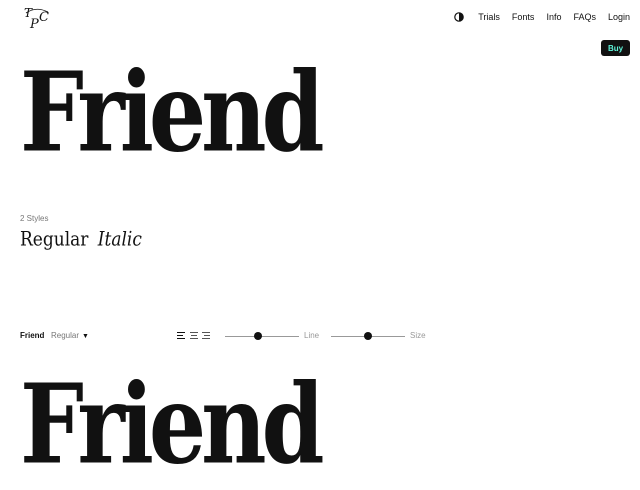 The image size is (640, 490). What do you see at coordinates (172, 113) in the screenshot?
I see `hero-font-title: Friend` at bounding box center [172, 113].